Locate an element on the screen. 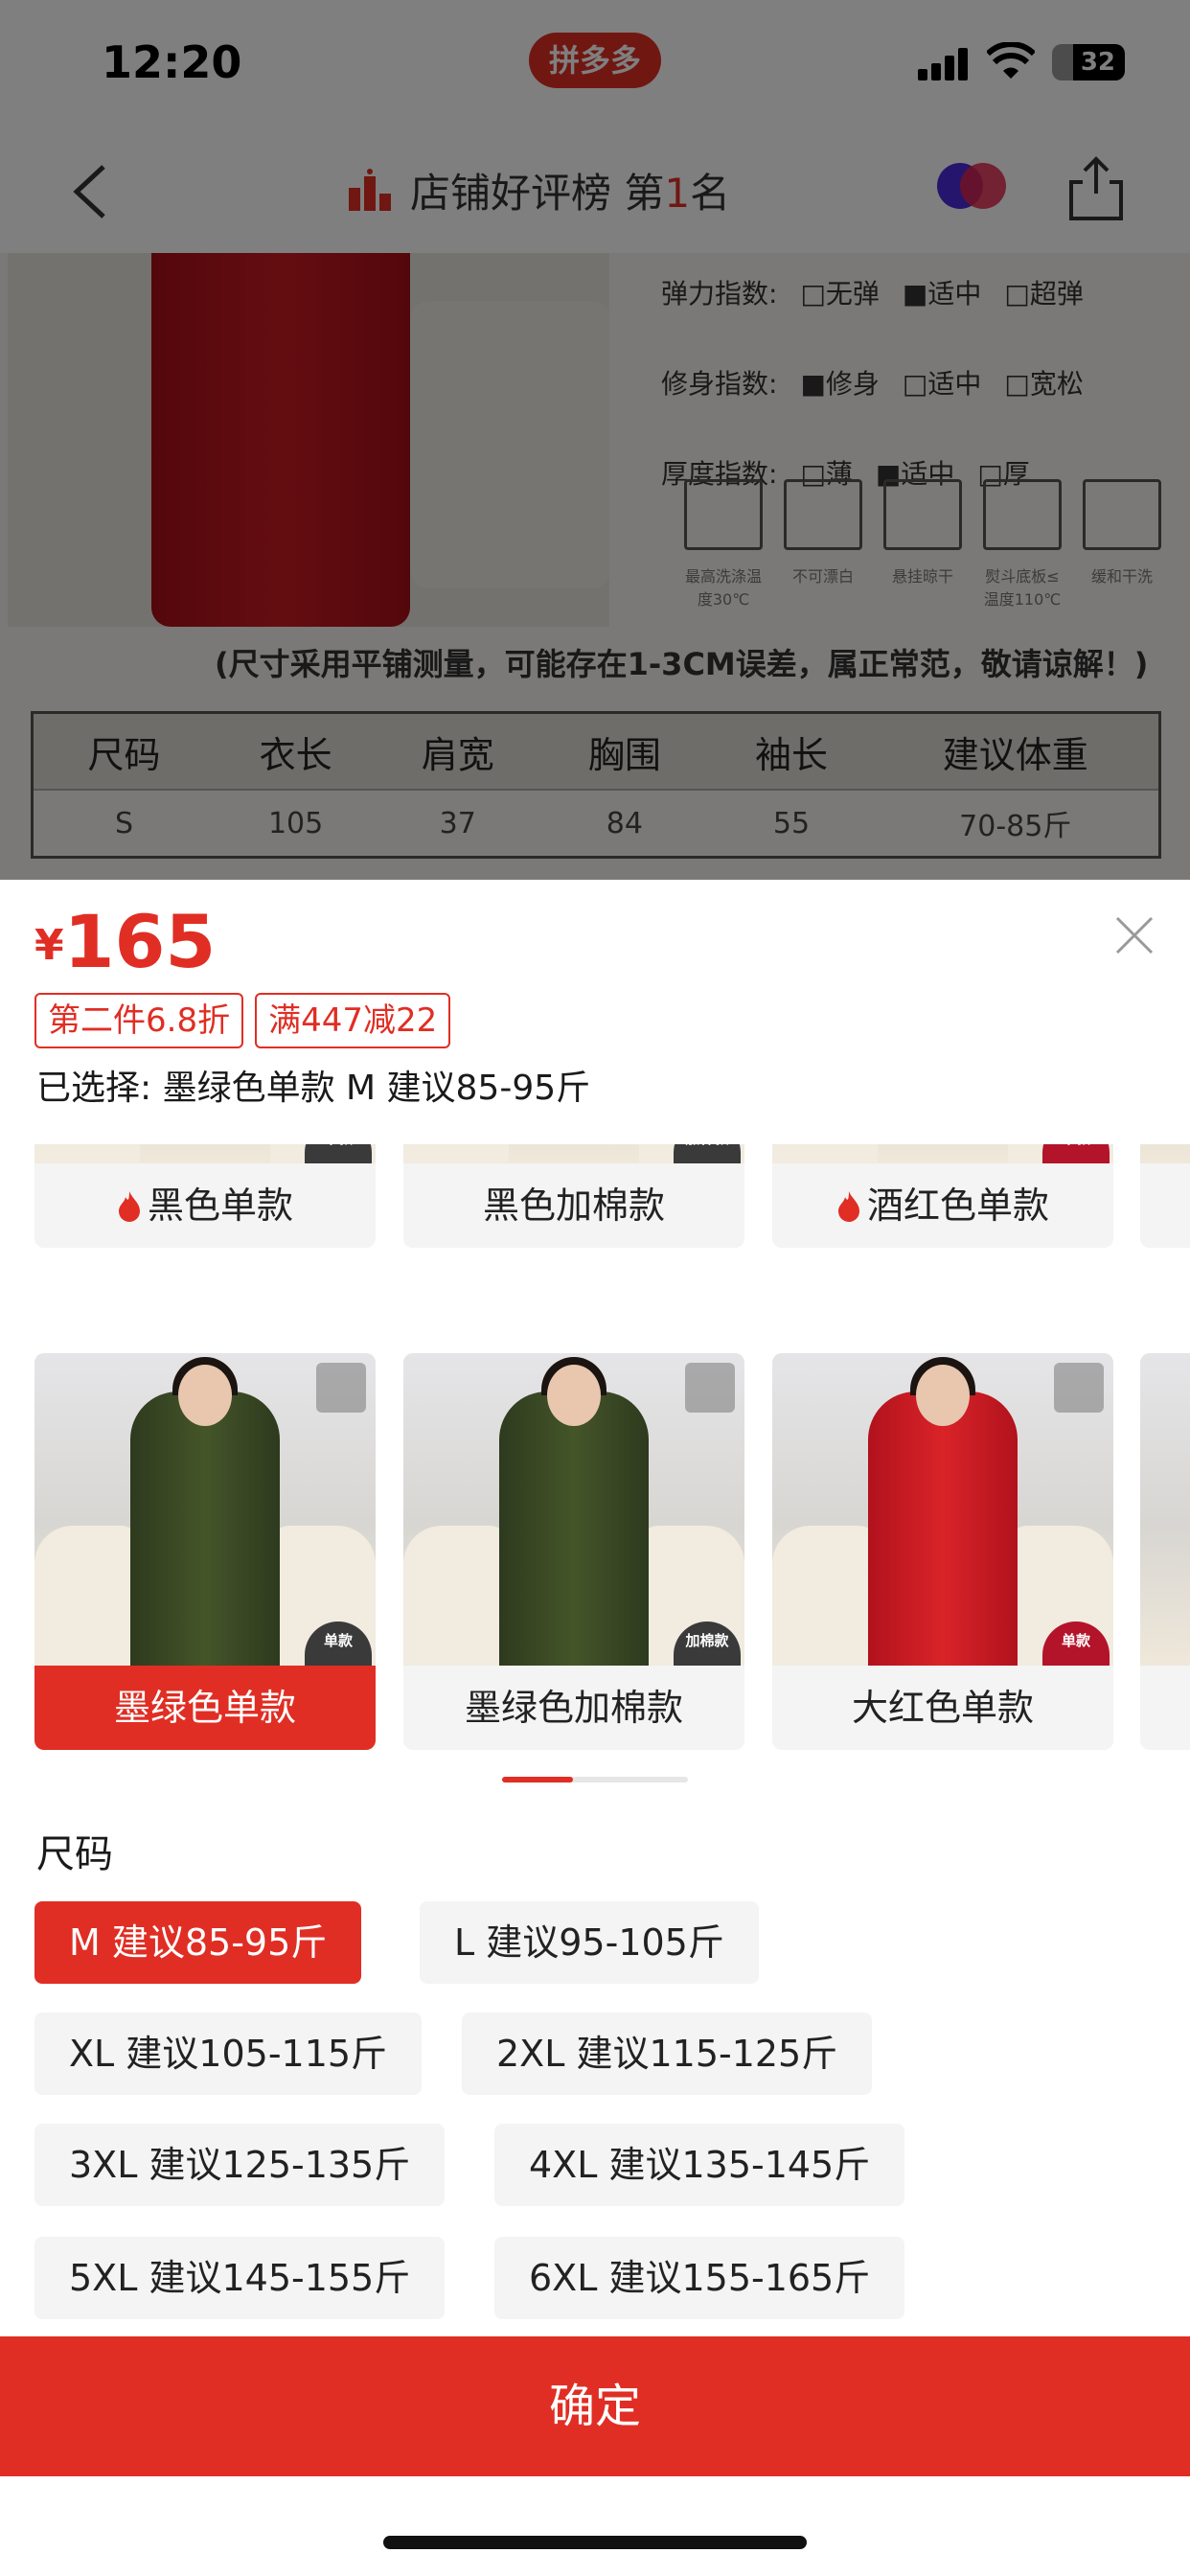 The height and width of the screenshot is (2576, 1190). size-option: 5XL 建议145-155斤 is located at coordinates (240, 2278).